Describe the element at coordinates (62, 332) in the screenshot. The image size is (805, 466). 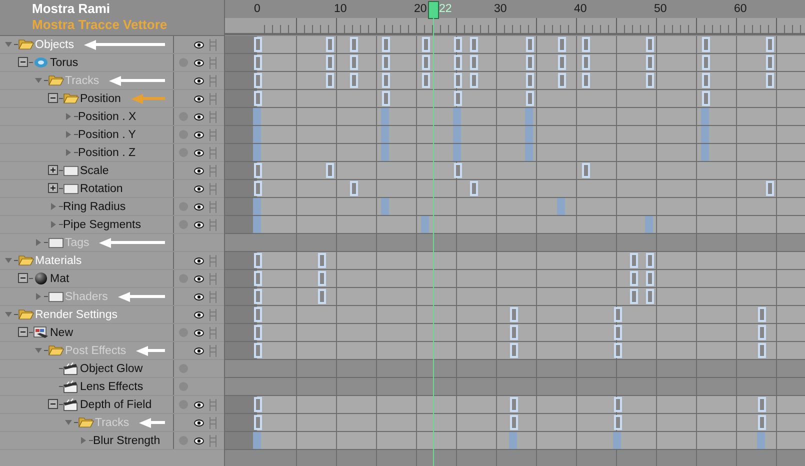
I see `tree-item-label: New` at that location.